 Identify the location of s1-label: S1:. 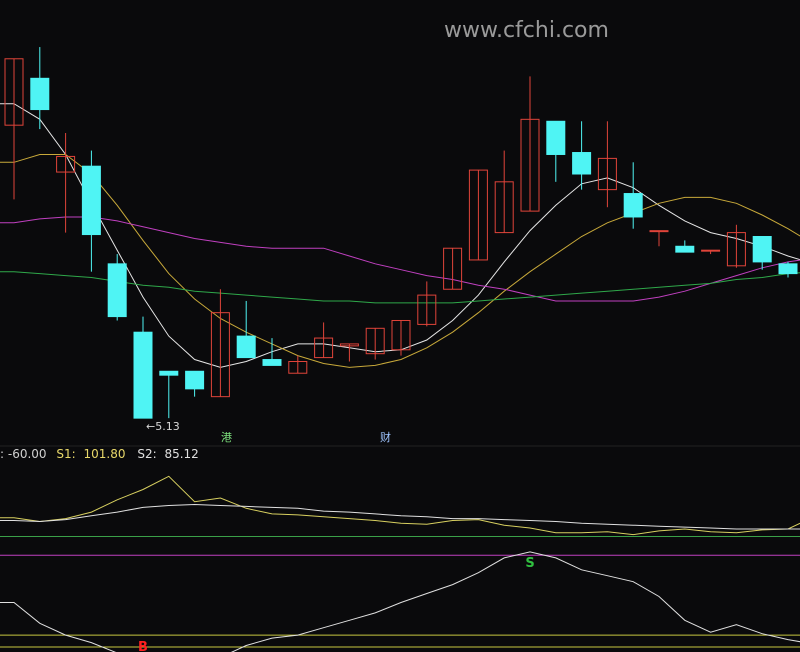
(66, 454).